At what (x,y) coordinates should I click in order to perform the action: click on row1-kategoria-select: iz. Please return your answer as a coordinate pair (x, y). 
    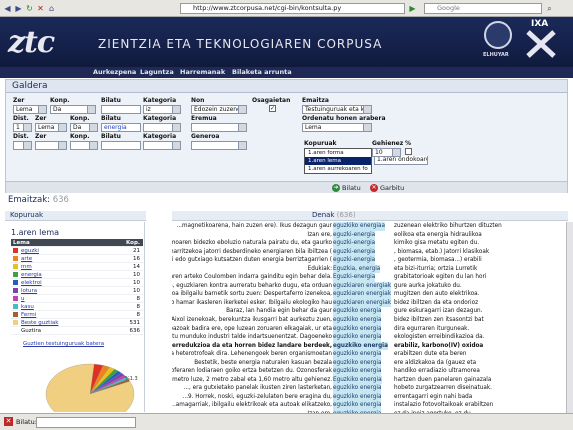
    Looking at the image, I should click on (162, 109).